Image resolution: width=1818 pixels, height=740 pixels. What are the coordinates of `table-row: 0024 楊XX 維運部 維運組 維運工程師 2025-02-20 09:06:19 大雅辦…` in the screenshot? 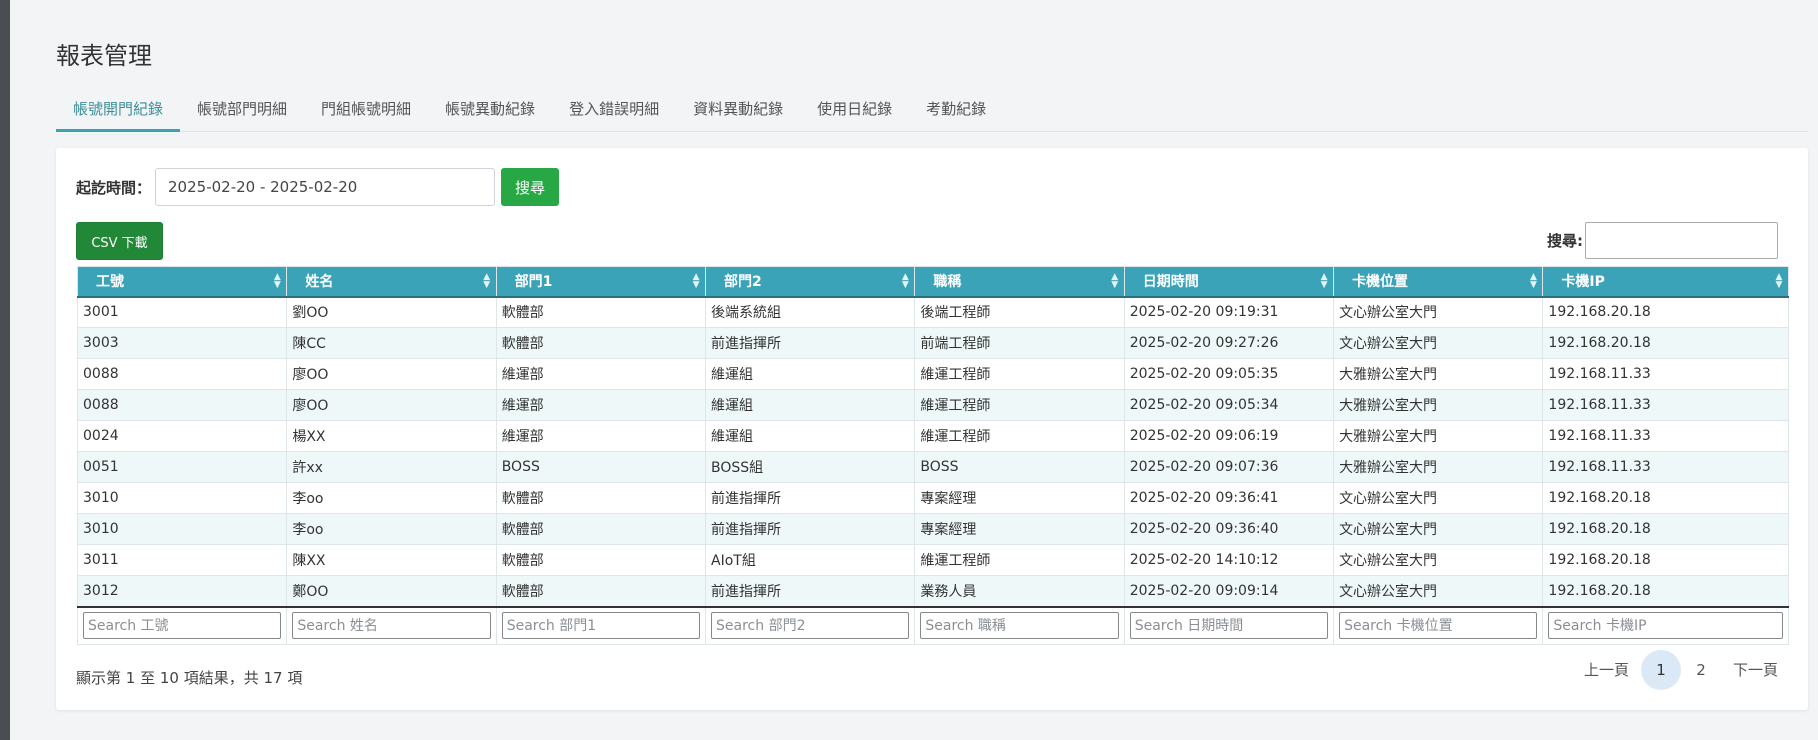 It's located at (932, 436).